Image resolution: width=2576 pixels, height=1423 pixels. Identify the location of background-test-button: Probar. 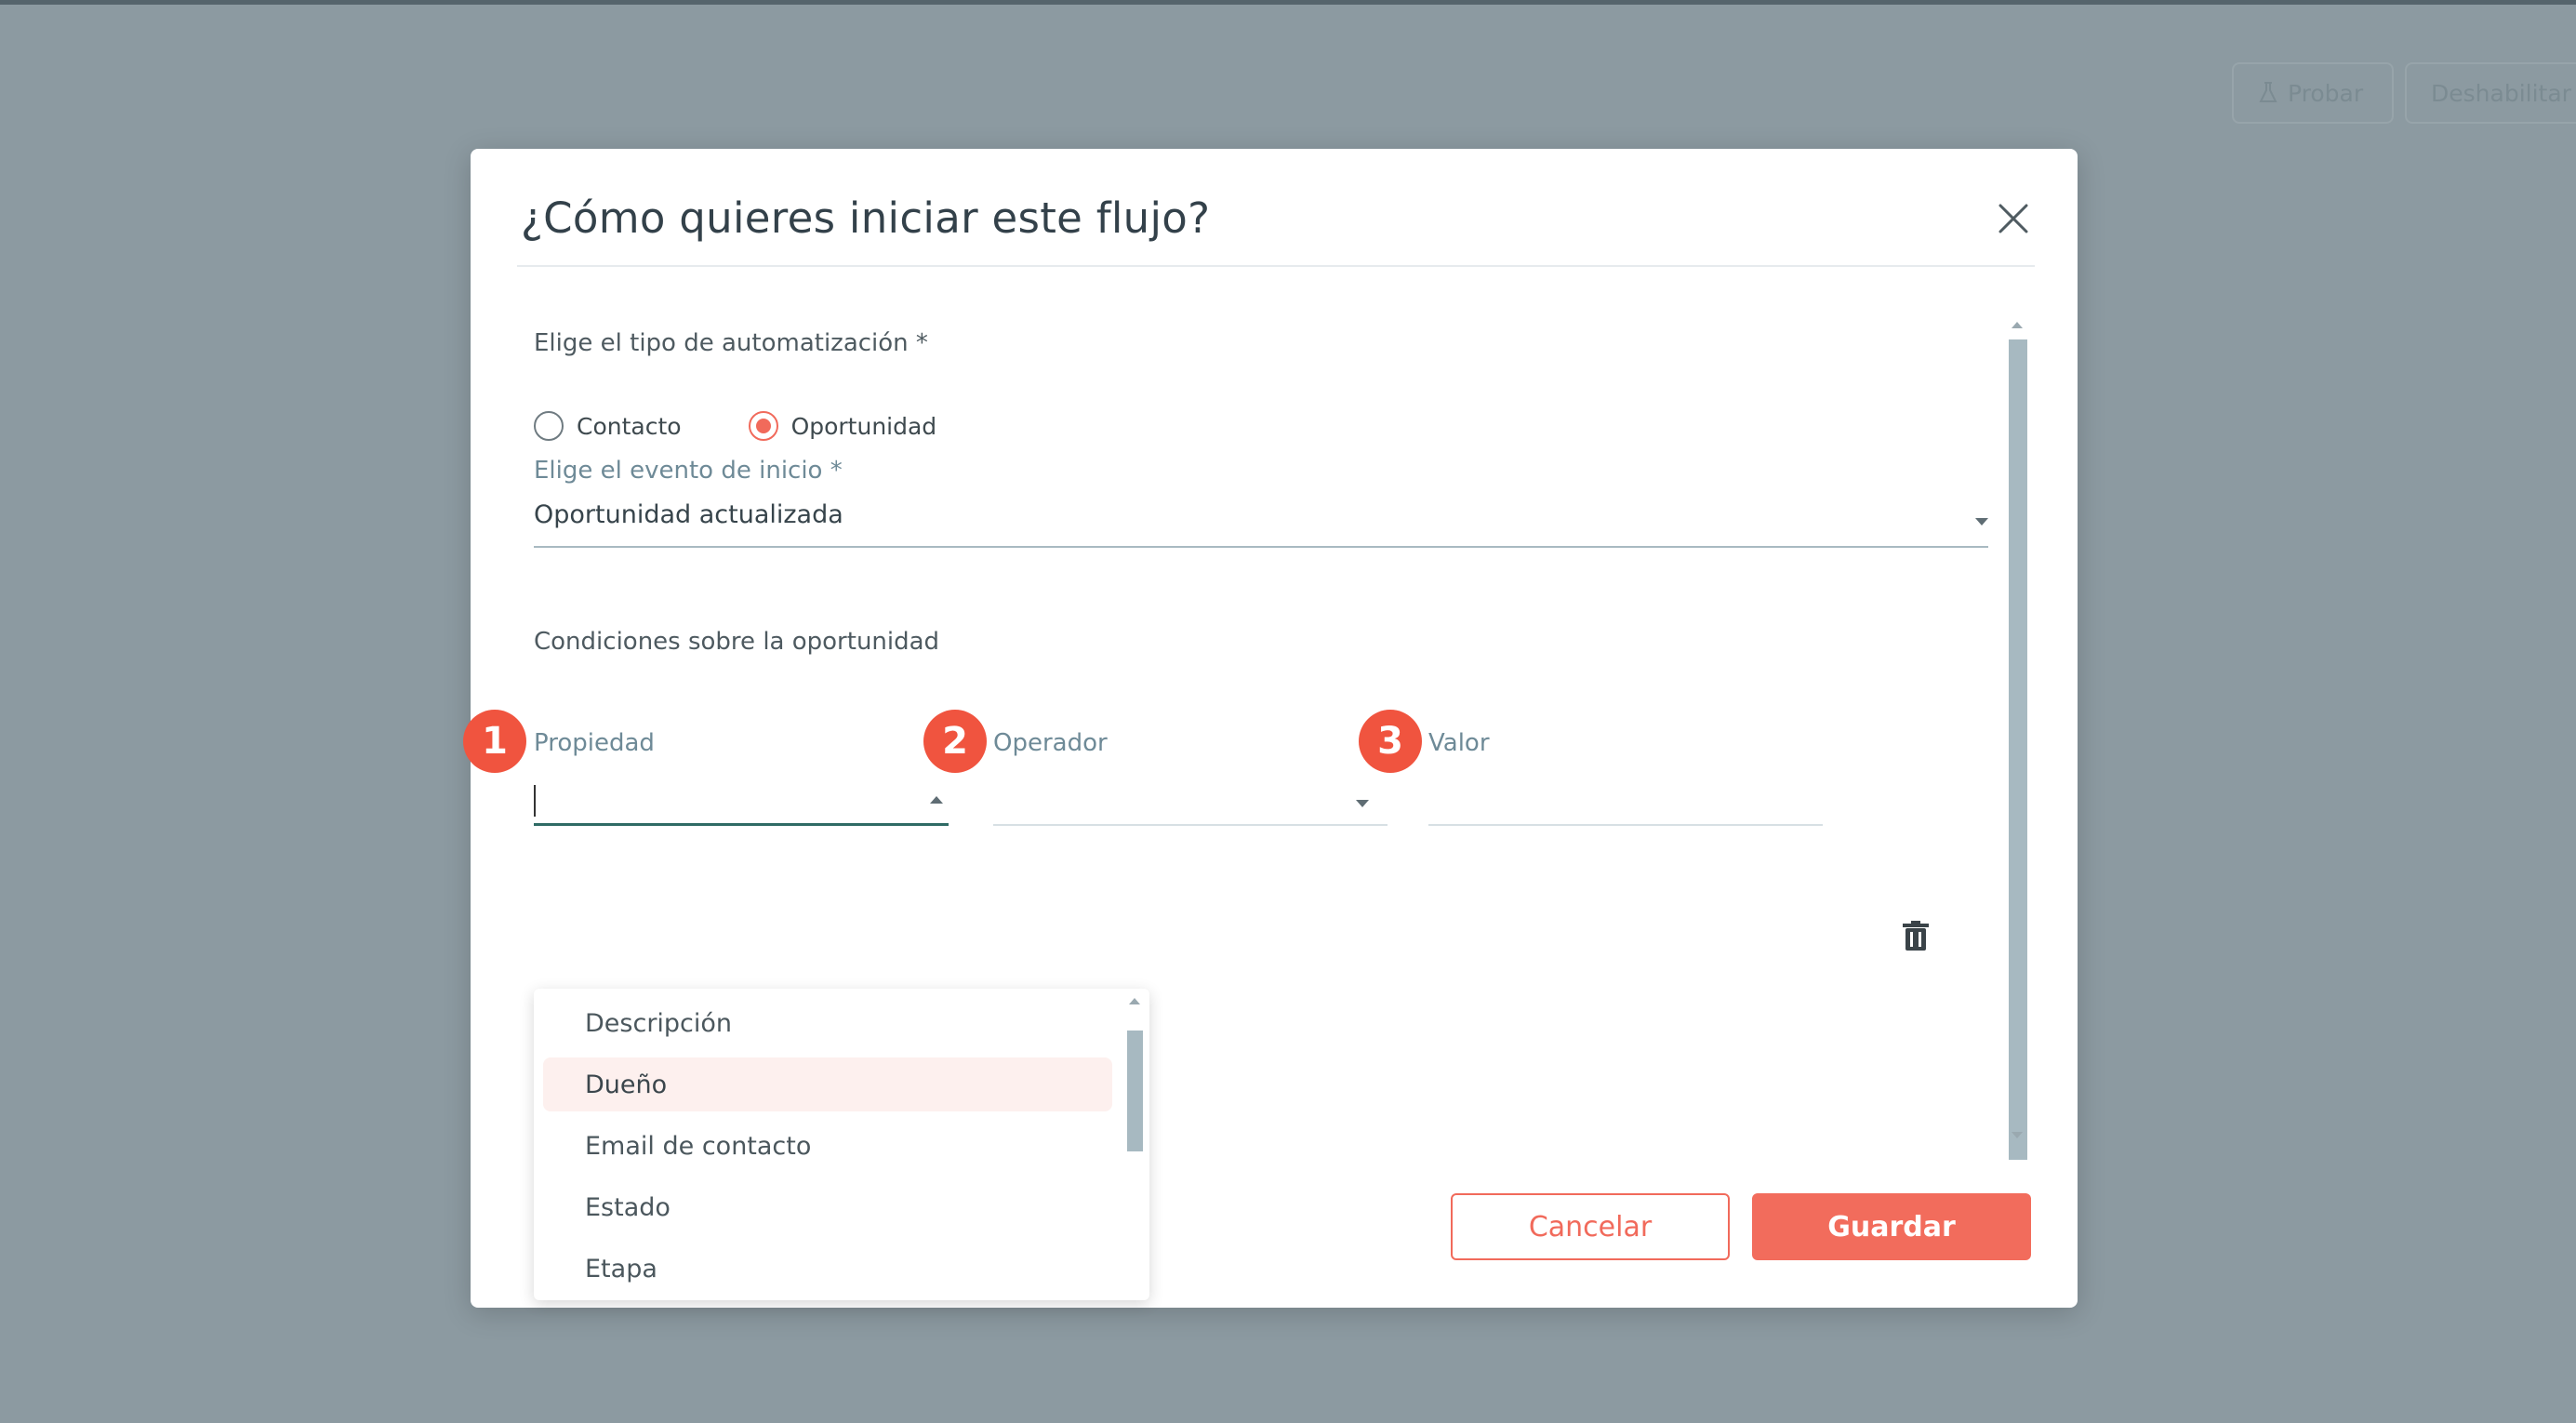
(2313, 93).